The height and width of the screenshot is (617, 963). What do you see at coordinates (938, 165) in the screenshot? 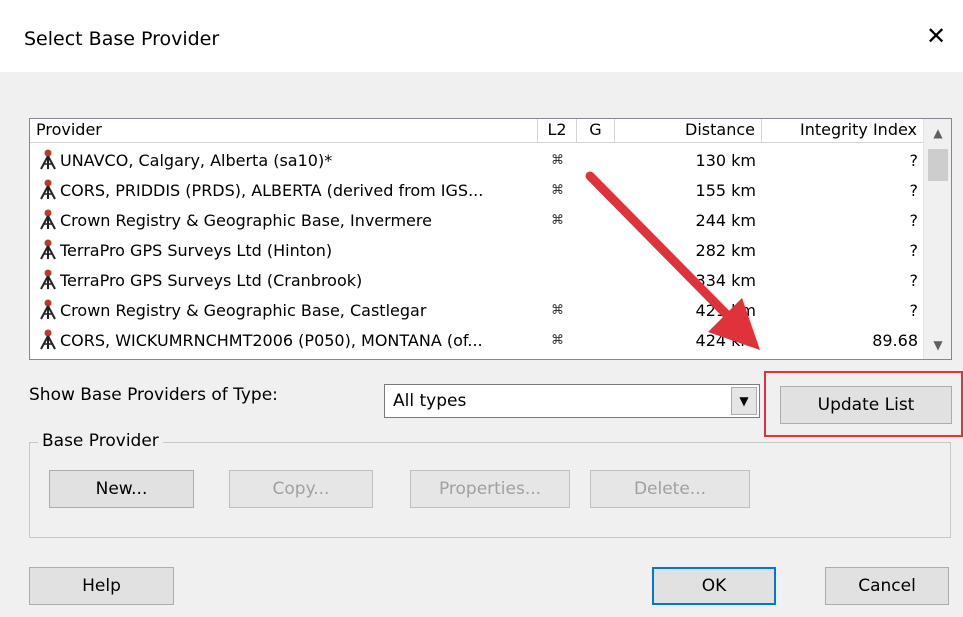
I see `scroll-thumb` at bounding box center [938, 165].